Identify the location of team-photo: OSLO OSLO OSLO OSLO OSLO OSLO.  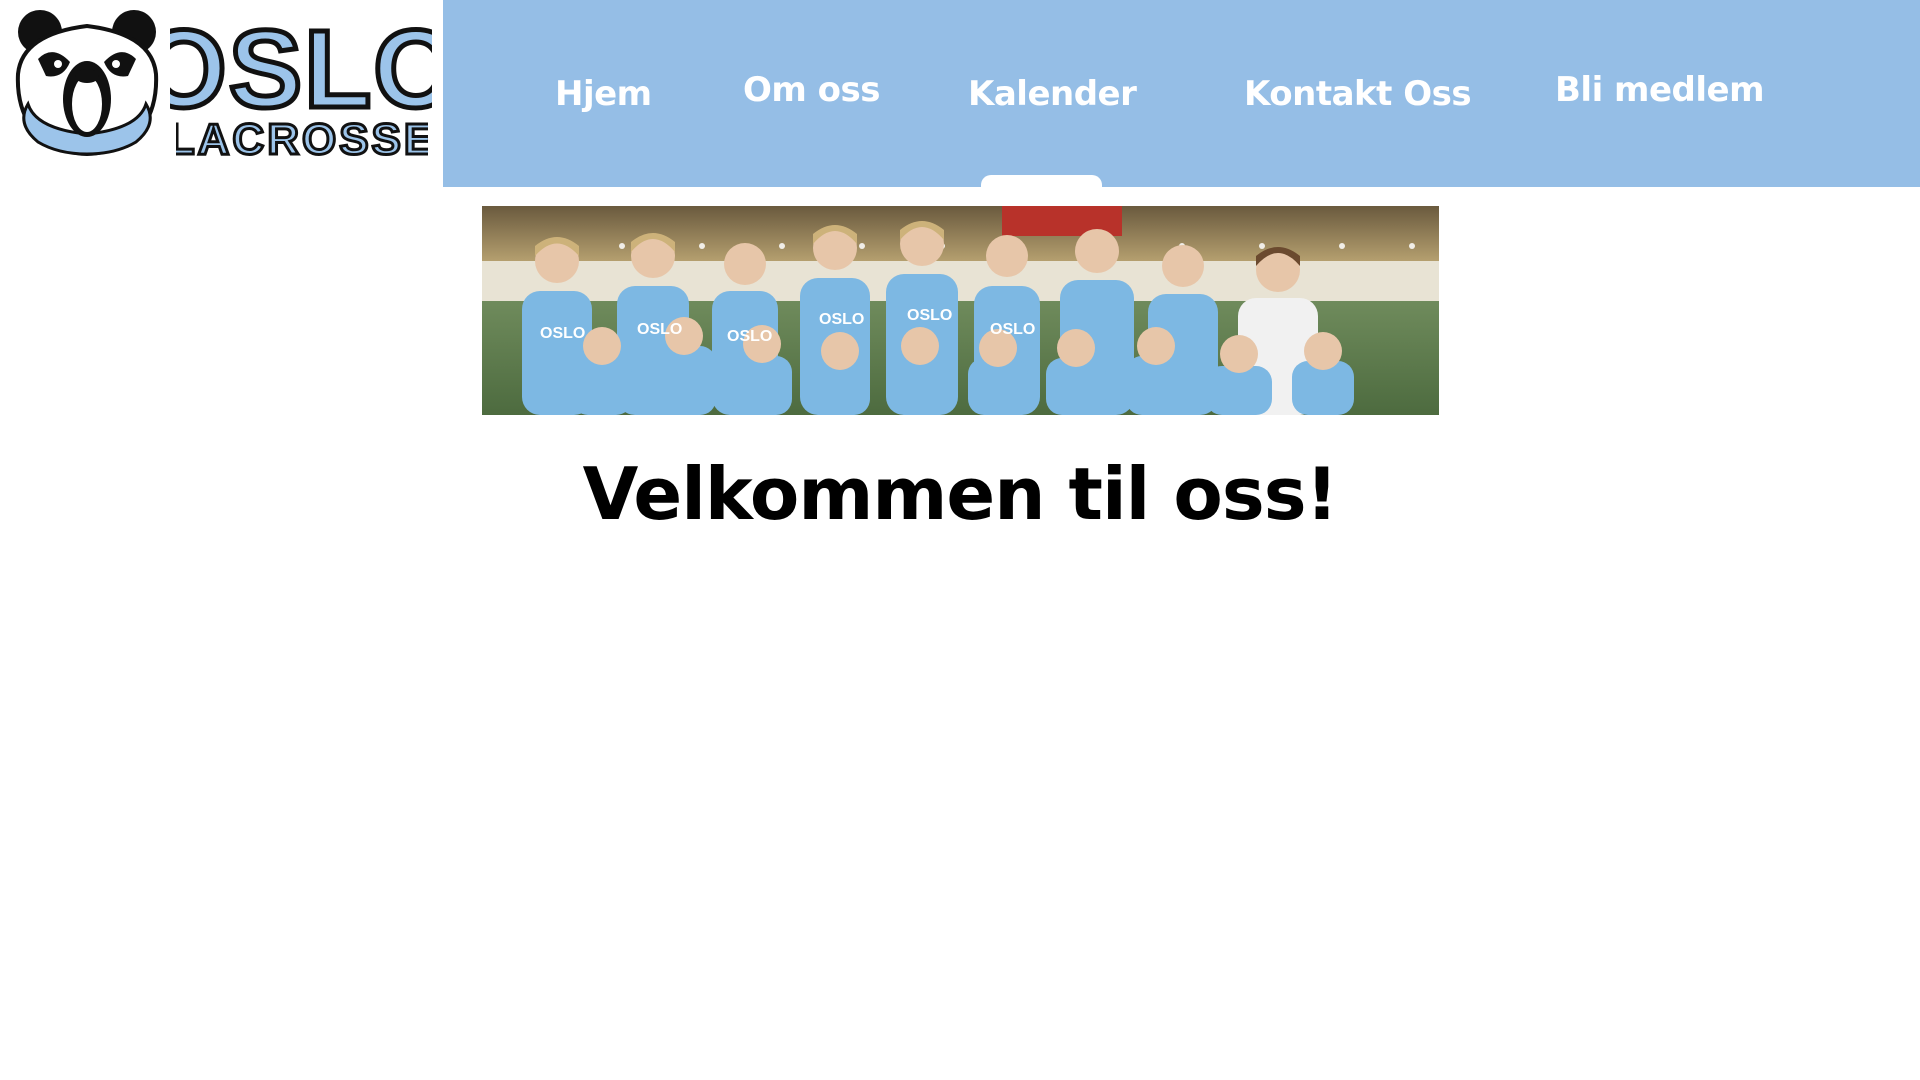
(960, 310).